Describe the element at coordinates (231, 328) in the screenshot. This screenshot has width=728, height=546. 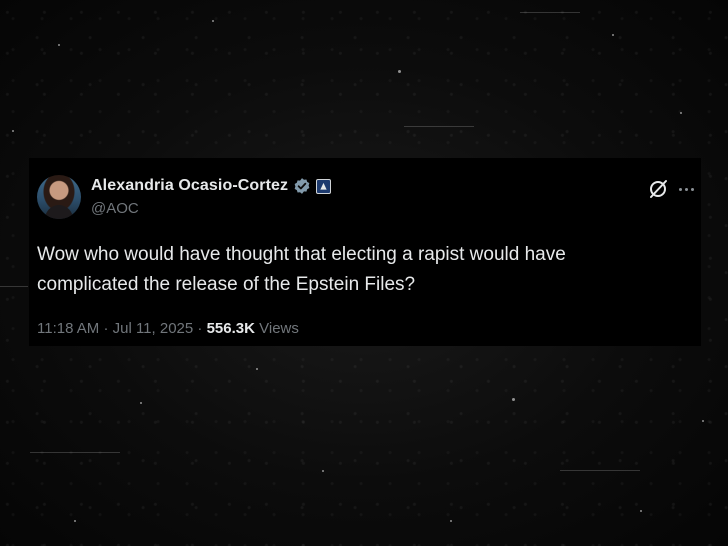
I see `views-count: 556.3K` at that location.